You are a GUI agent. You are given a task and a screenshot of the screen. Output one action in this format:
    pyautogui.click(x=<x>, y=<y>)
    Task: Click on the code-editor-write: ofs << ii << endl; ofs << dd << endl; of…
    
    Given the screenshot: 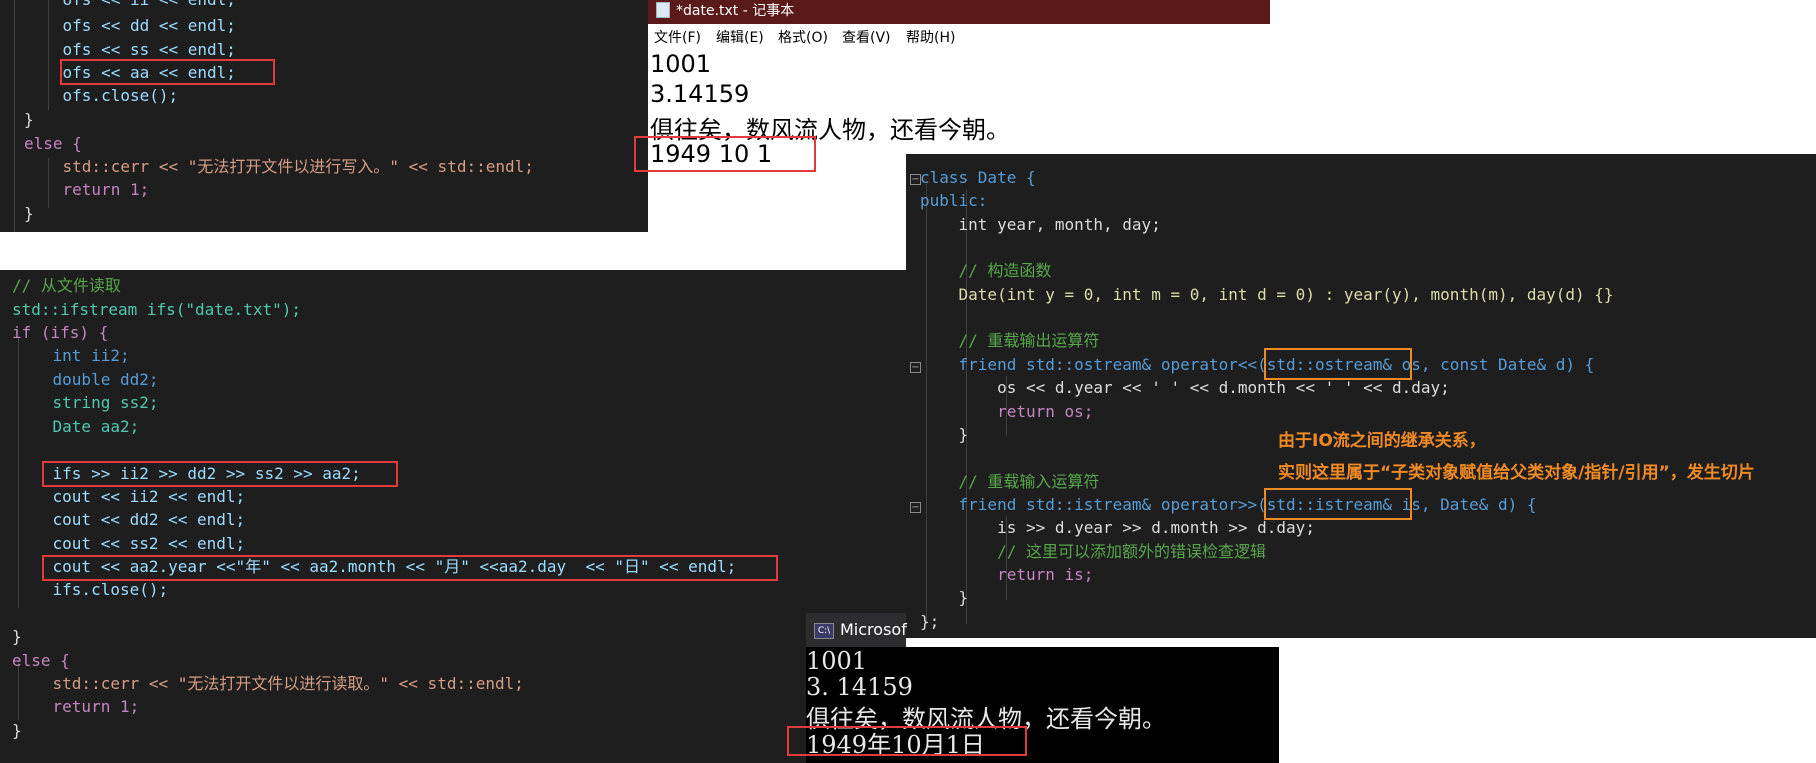 What is the action you would take?
    pyautogui.click(x=324, y=116)
    